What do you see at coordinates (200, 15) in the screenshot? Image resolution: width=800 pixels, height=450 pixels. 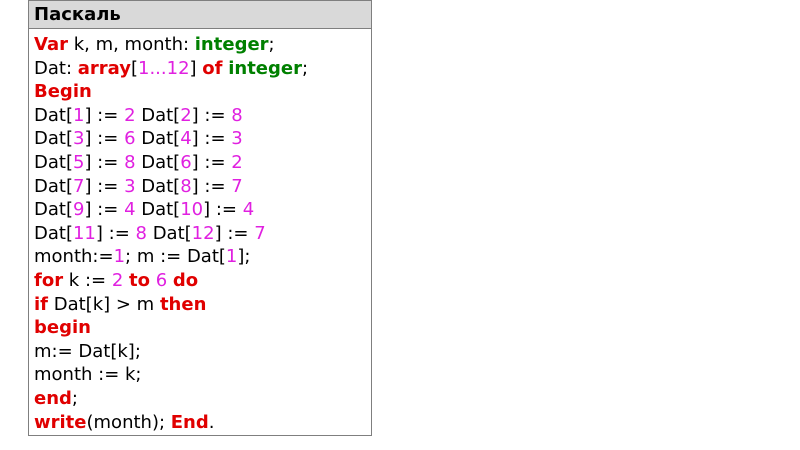 I see `language-header: Паскаль` at bounding box center [200, 15].